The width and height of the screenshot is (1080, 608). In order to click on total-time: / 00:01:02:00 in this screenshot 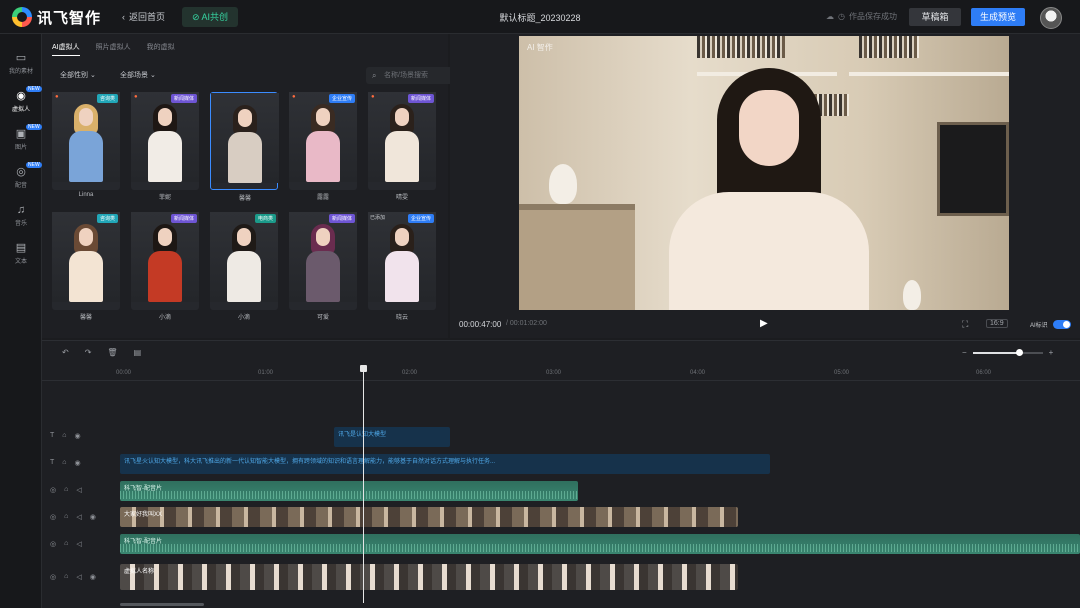, I will do `click(526, 323)`.